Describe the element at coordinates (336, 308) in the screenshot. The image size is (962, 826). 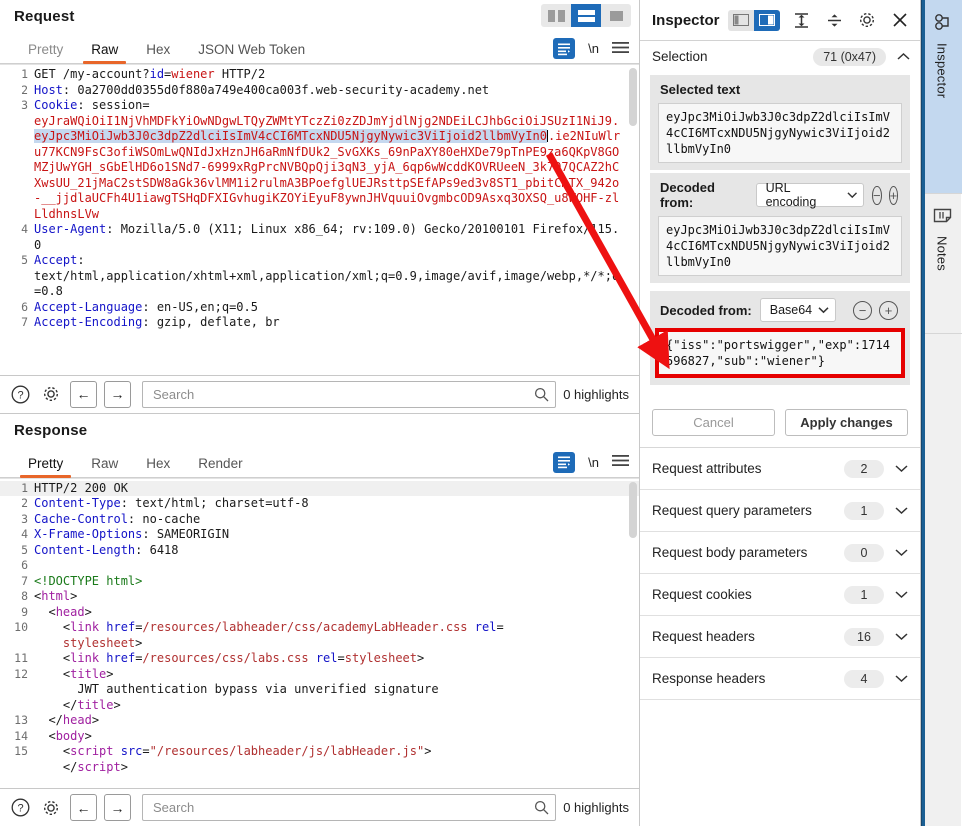
I see `line-text: Accept-Language: en-US,en;q=0.5` at that location.